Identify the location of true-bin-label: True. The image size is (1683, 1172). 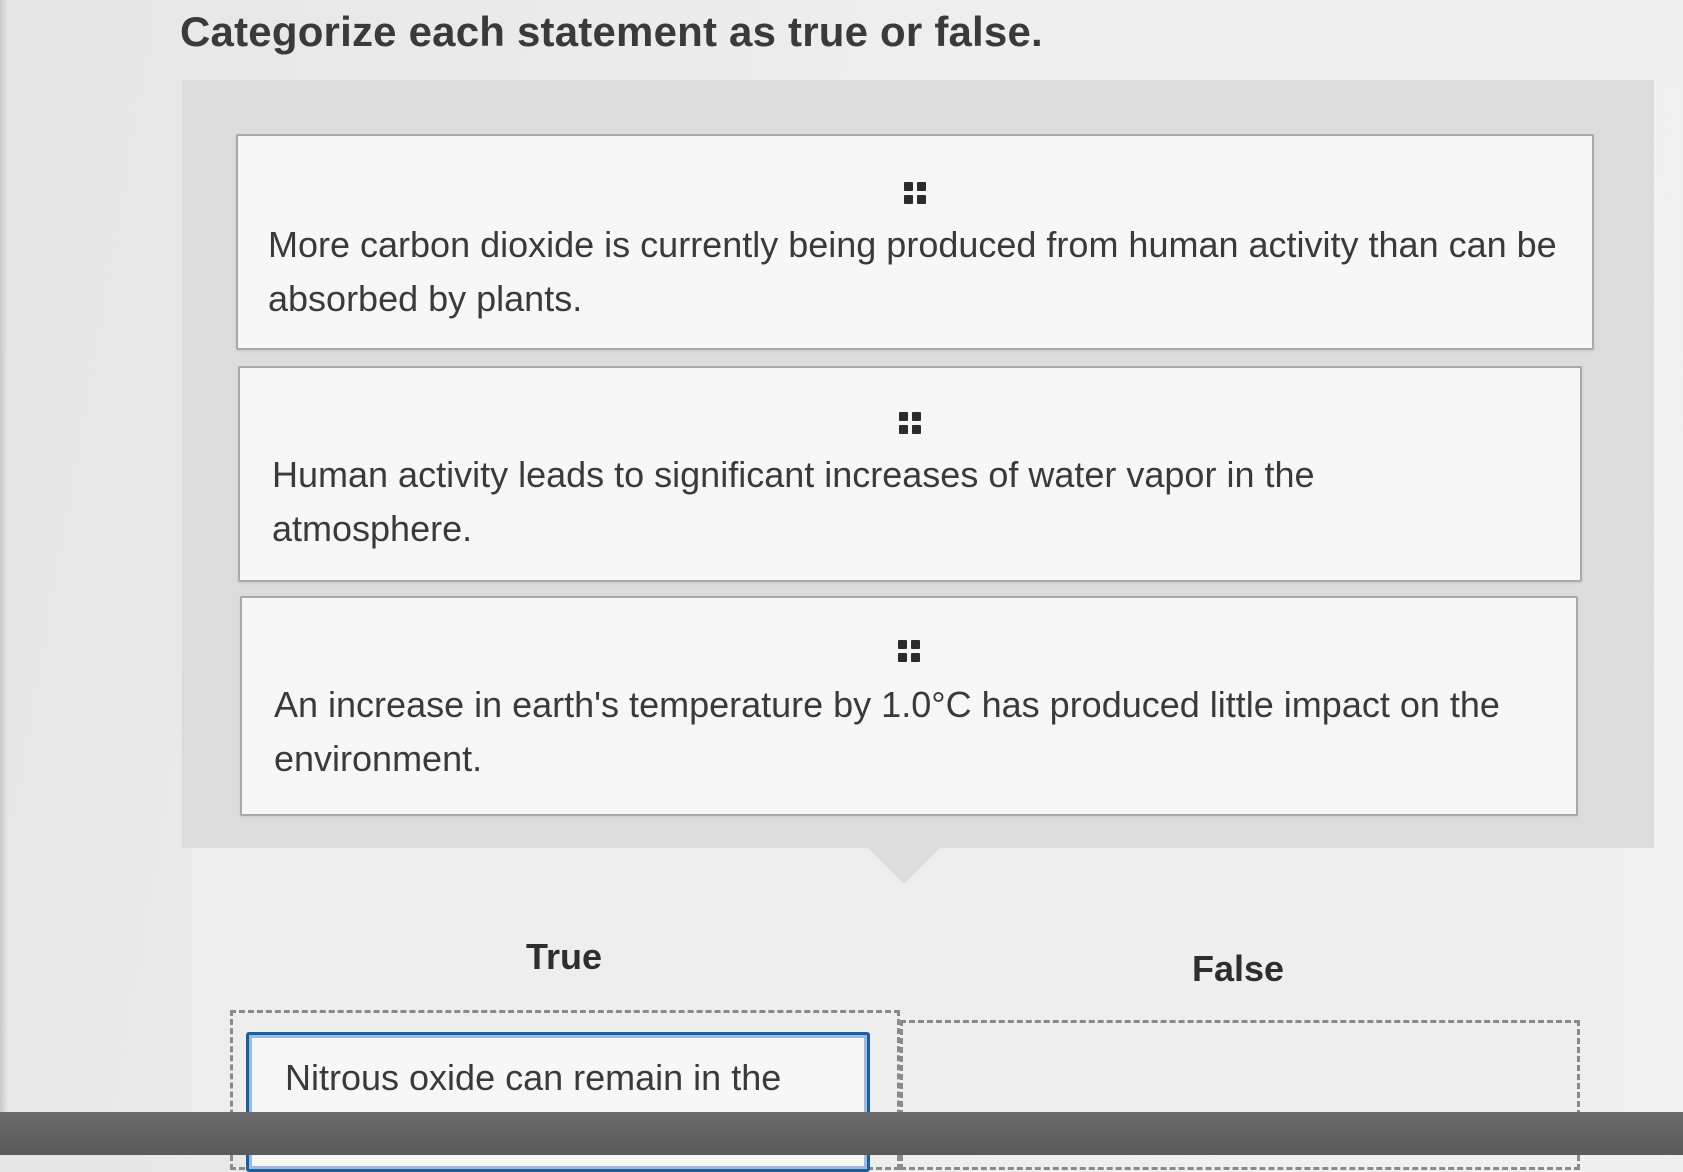
(564, 956).